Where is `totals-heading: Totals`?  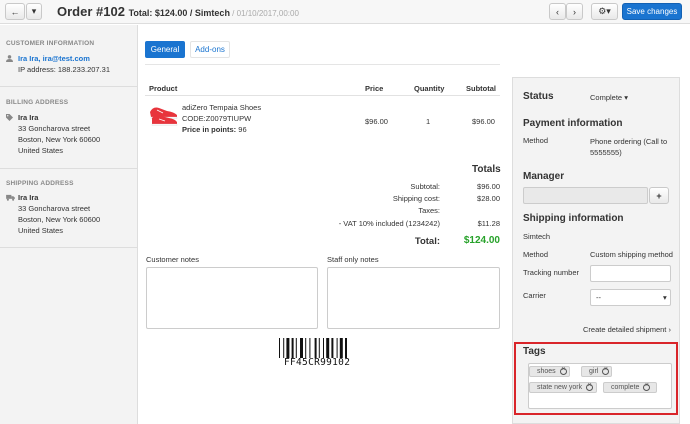 totals-heading: Totals is located at coordinates (486, 169).